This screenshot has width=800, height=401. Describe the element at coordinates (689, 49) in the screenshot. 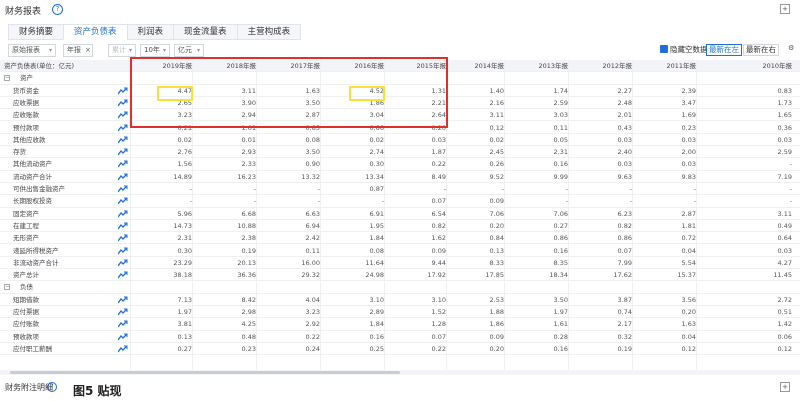

I see `hide-empty-label: 隐藏空数据` at that location.